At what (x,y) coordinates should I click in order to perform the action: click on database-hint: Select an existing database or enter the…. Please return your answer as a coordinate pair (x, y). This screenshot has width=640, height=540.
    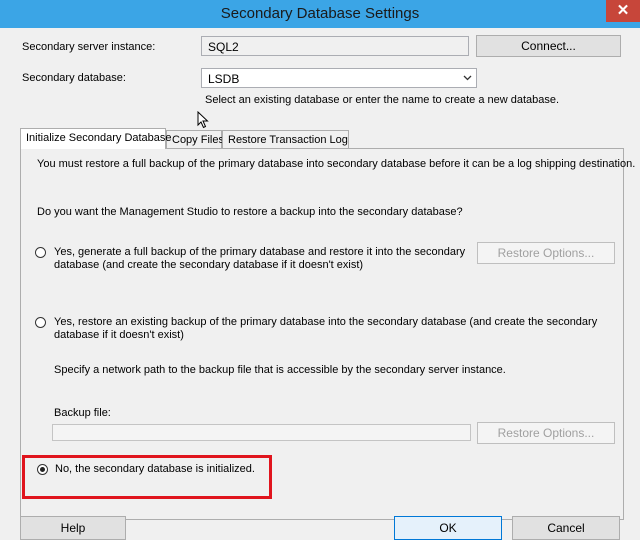
    Looking at the image, I should click on (382, 100).